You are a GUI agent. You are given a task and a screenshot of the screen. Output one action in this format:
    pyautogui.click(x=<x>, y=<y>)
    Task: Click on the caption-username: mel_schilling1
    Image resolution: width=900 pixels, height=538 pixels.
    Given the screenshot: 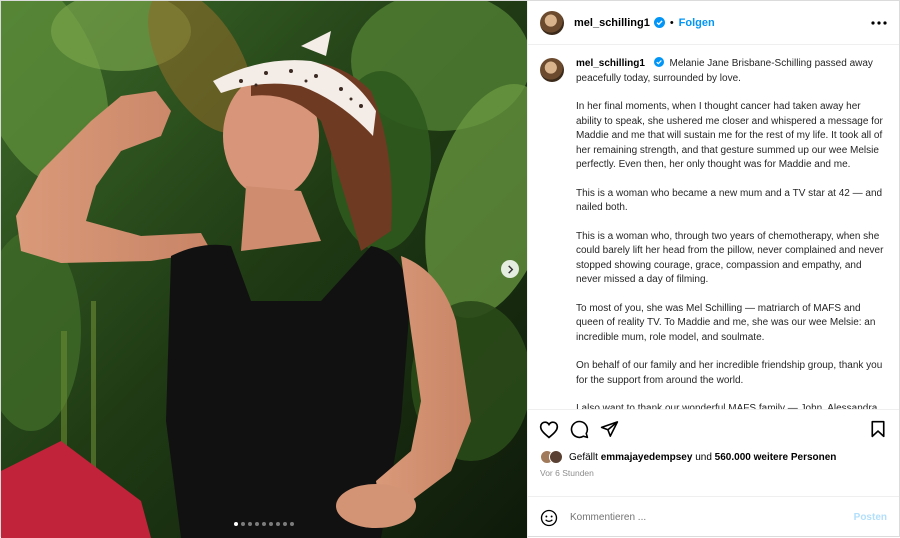 What is the action you would take?
    pyautogui.click(x=610, y=63)
    